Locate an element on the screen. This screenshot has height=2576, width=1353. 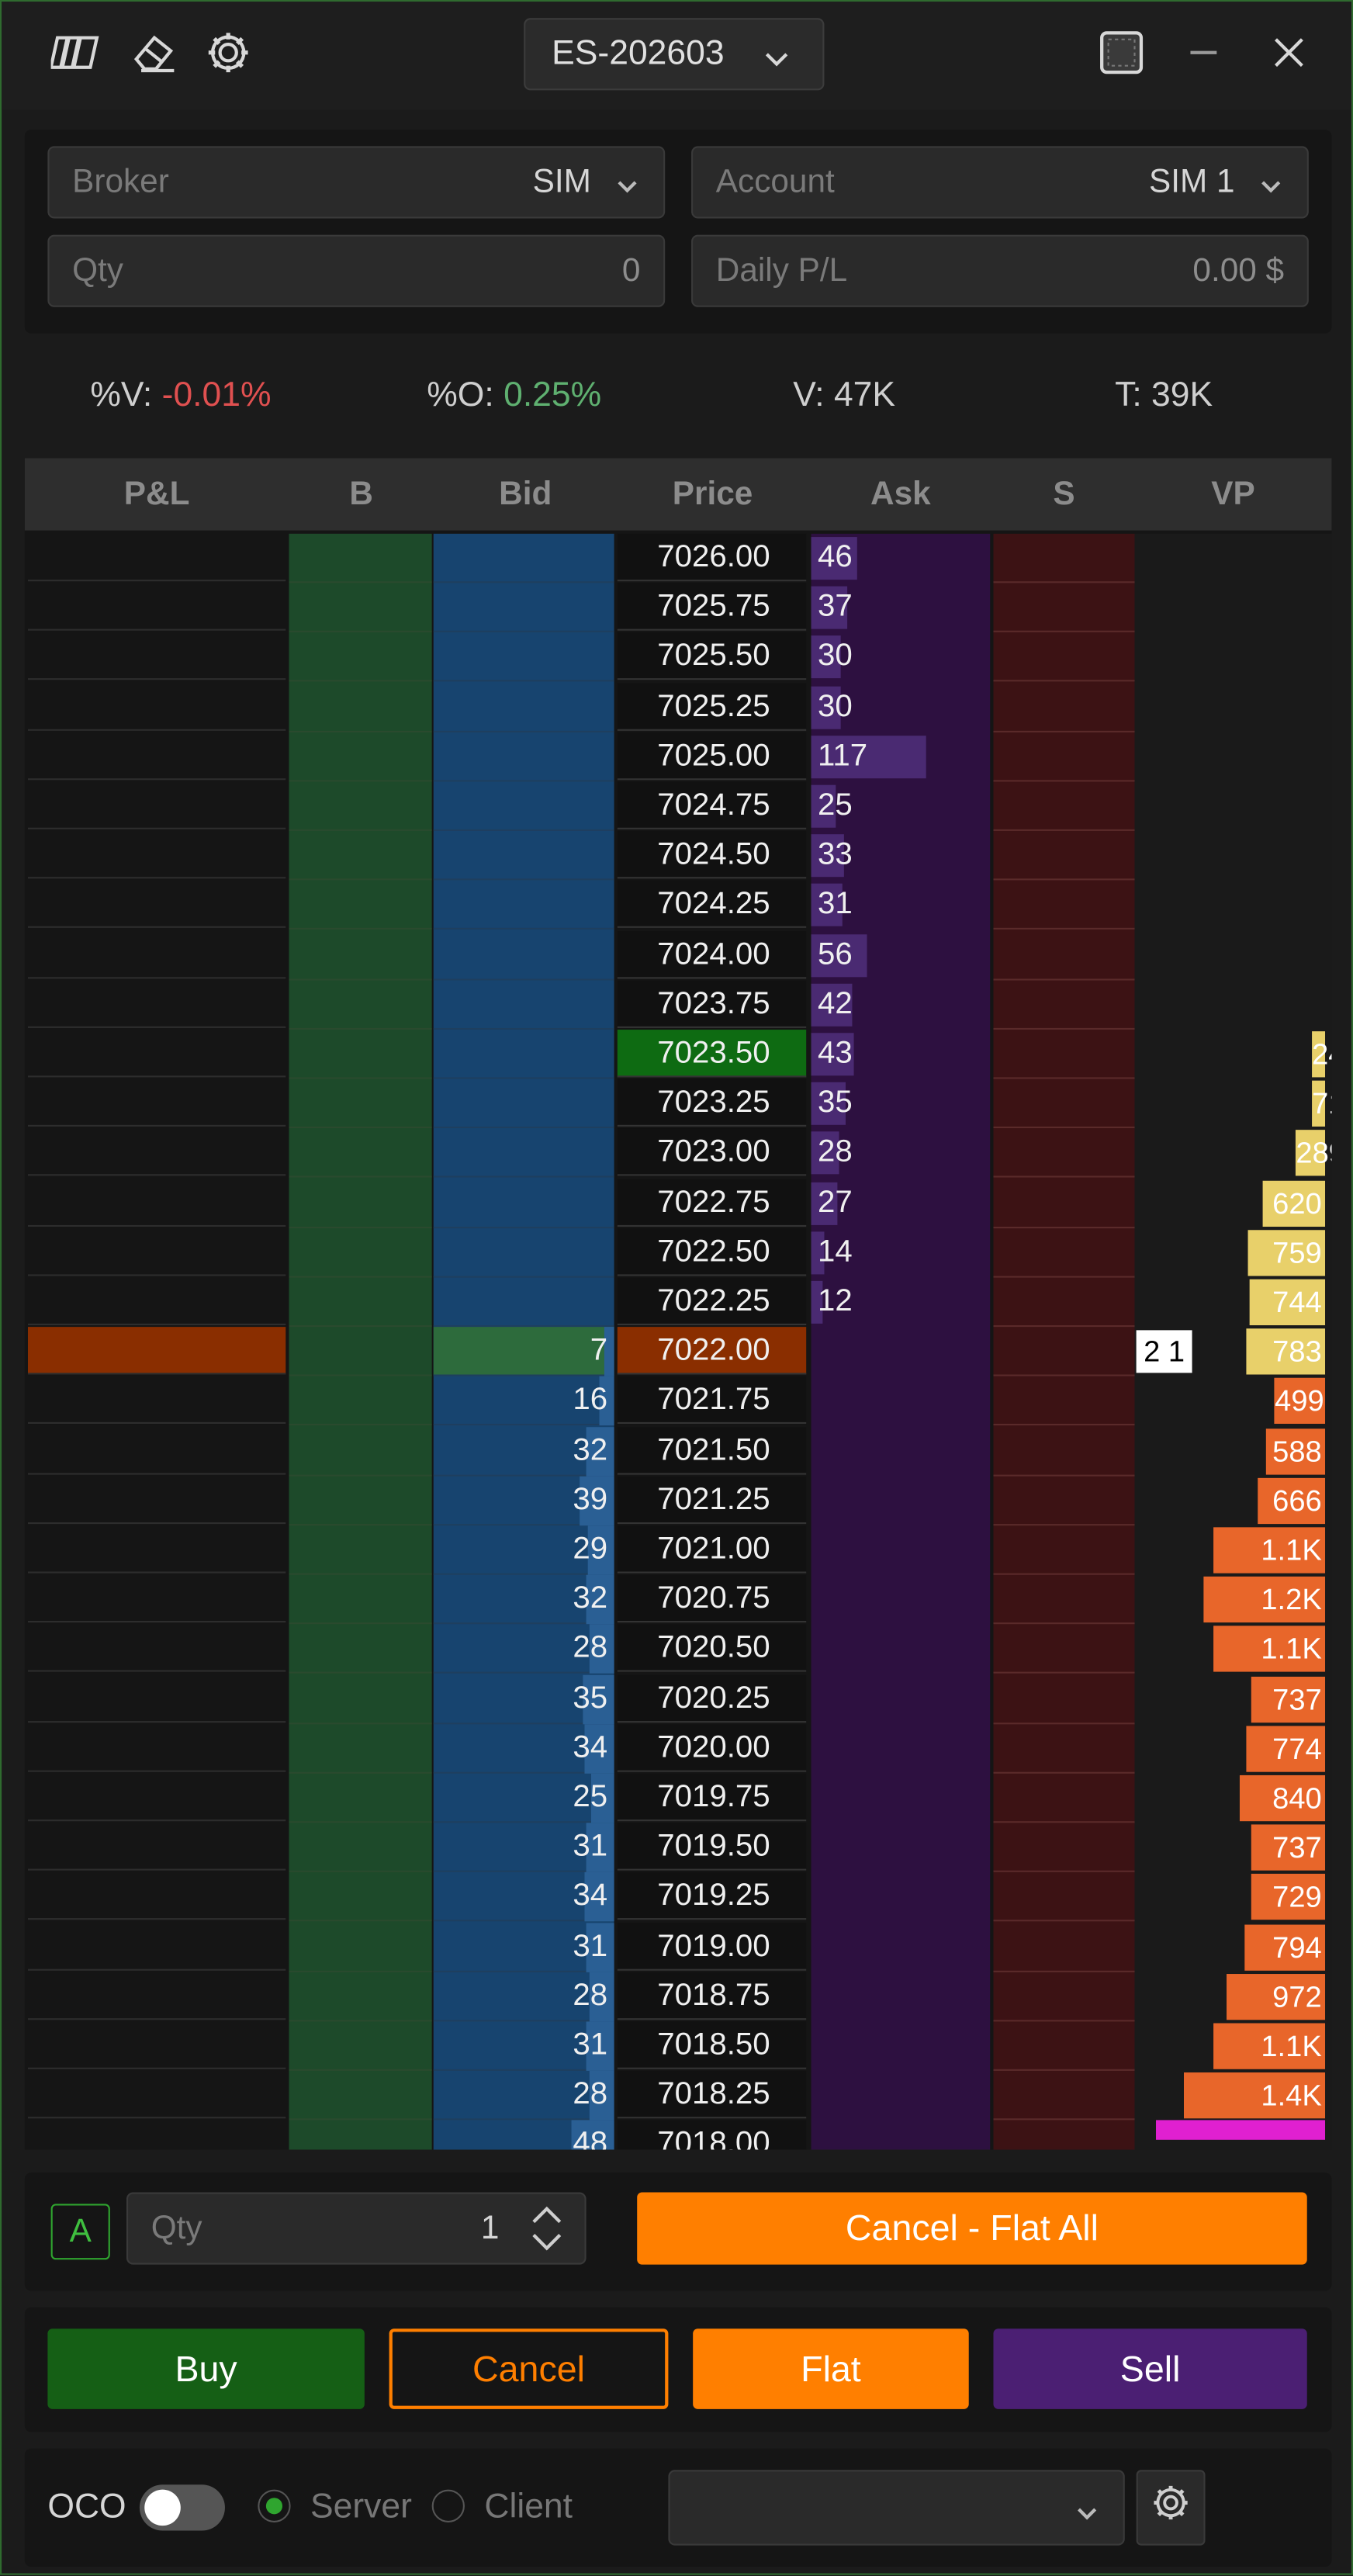
price-cell: 7022.75 is located at coordinates (712, 1202).